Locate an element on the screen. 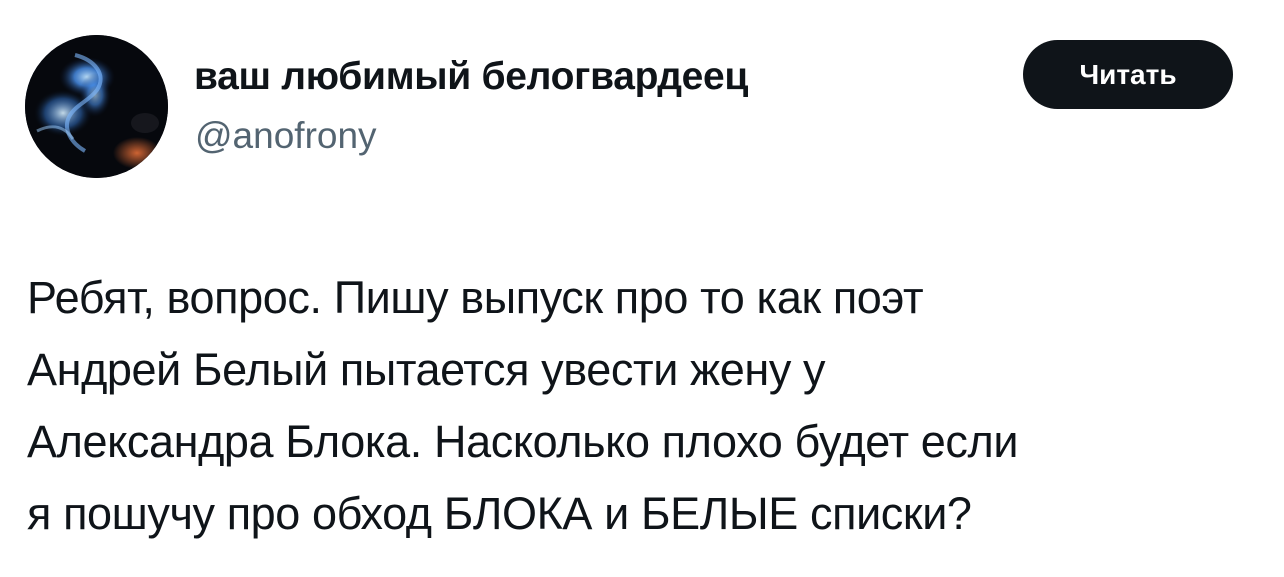 Image resolution: width=1284 pixels, height=577 pixels. avatar is located at coordinates (96, 106).